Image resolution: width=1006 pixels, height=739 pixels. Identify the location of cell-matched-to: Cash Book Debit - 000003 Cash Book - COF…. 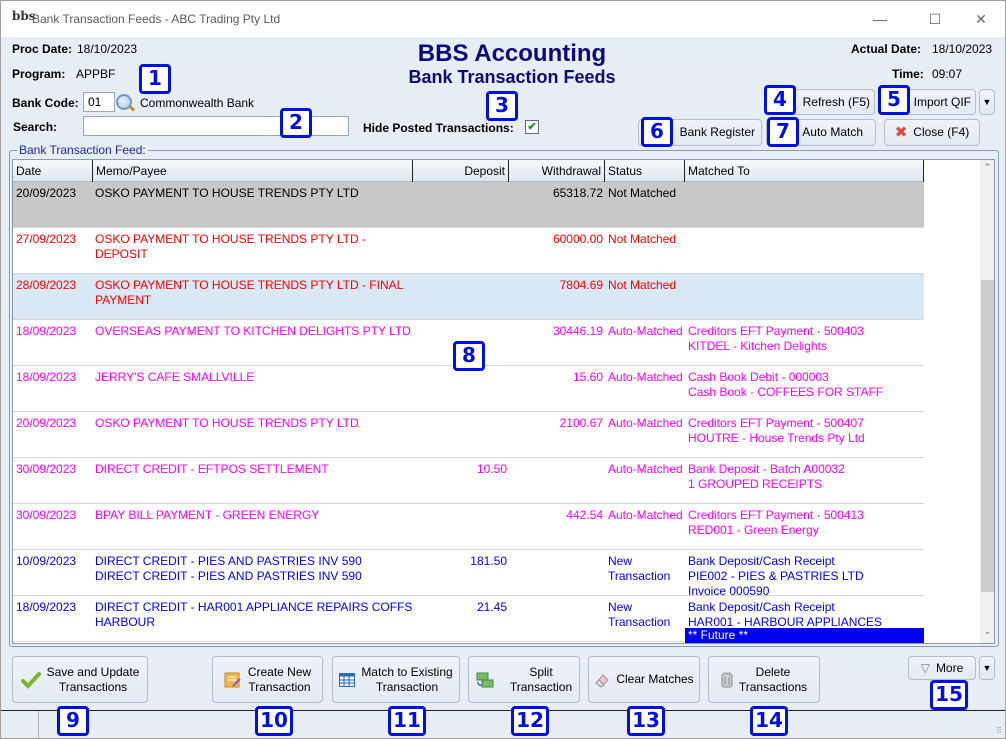
(786, 384).